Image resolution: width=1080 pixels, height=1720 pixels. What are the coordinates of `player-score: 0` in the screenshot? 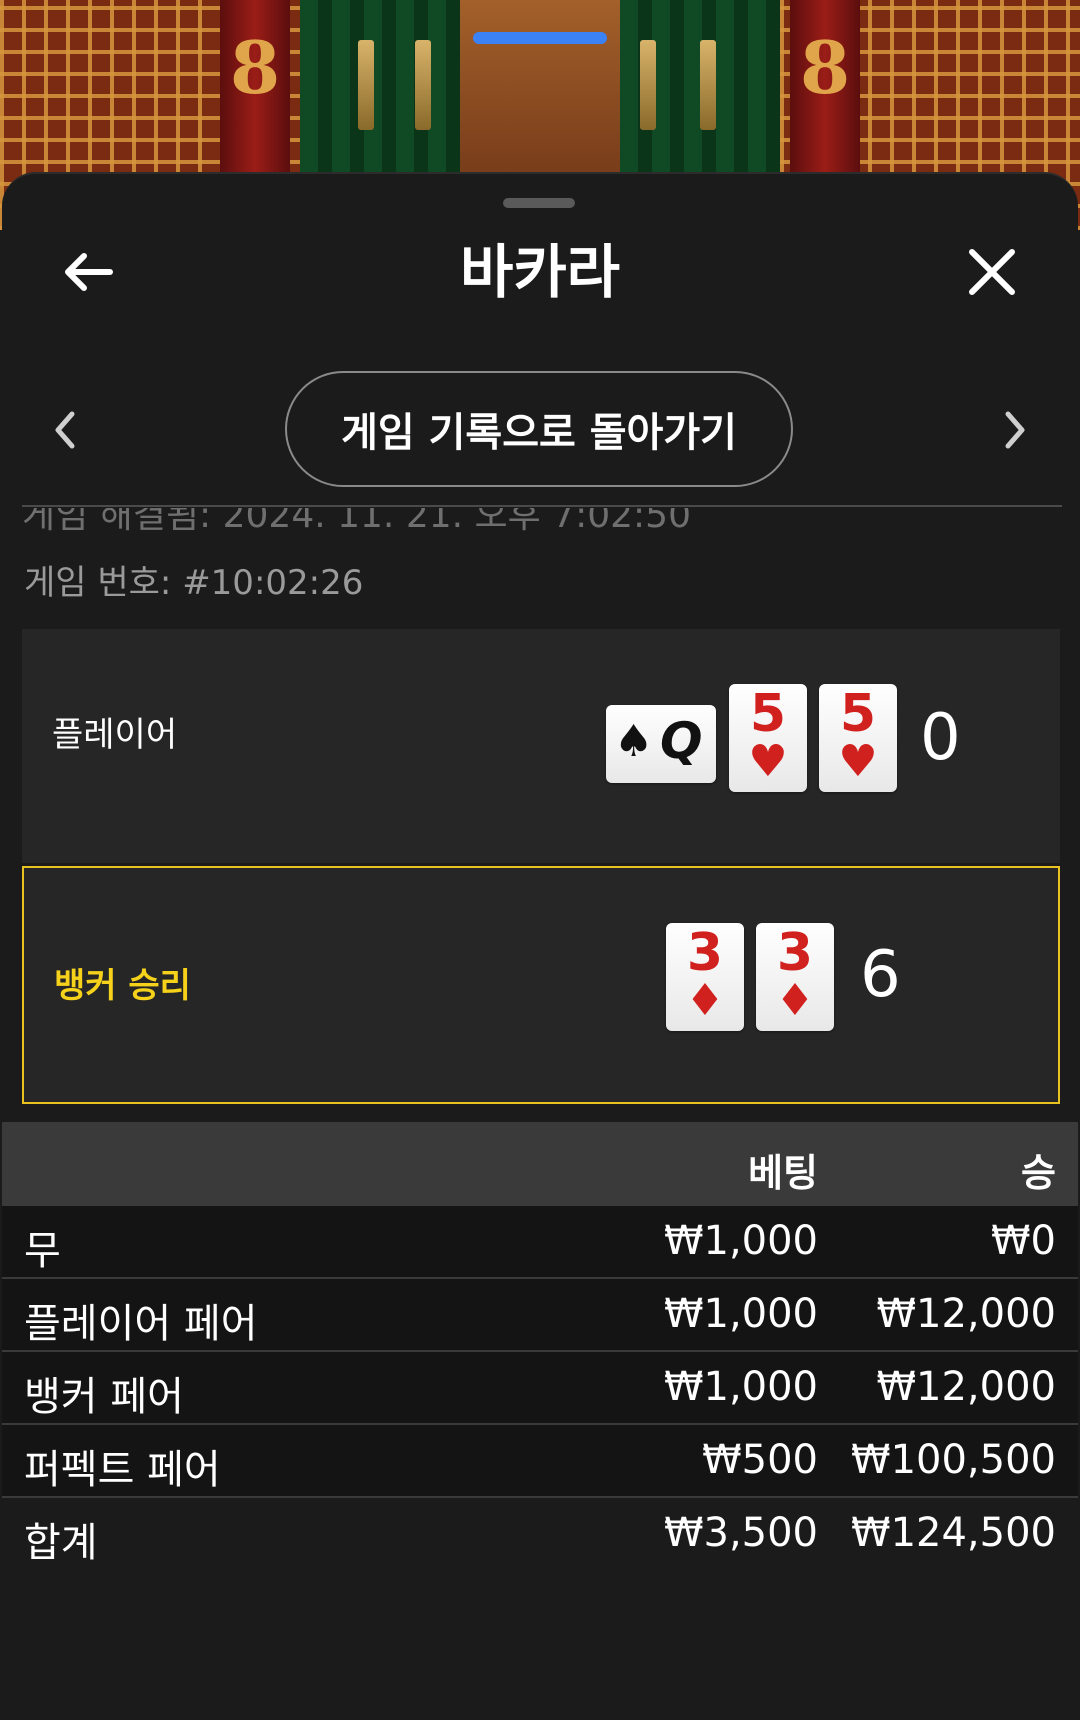 It's located at (940, 738).